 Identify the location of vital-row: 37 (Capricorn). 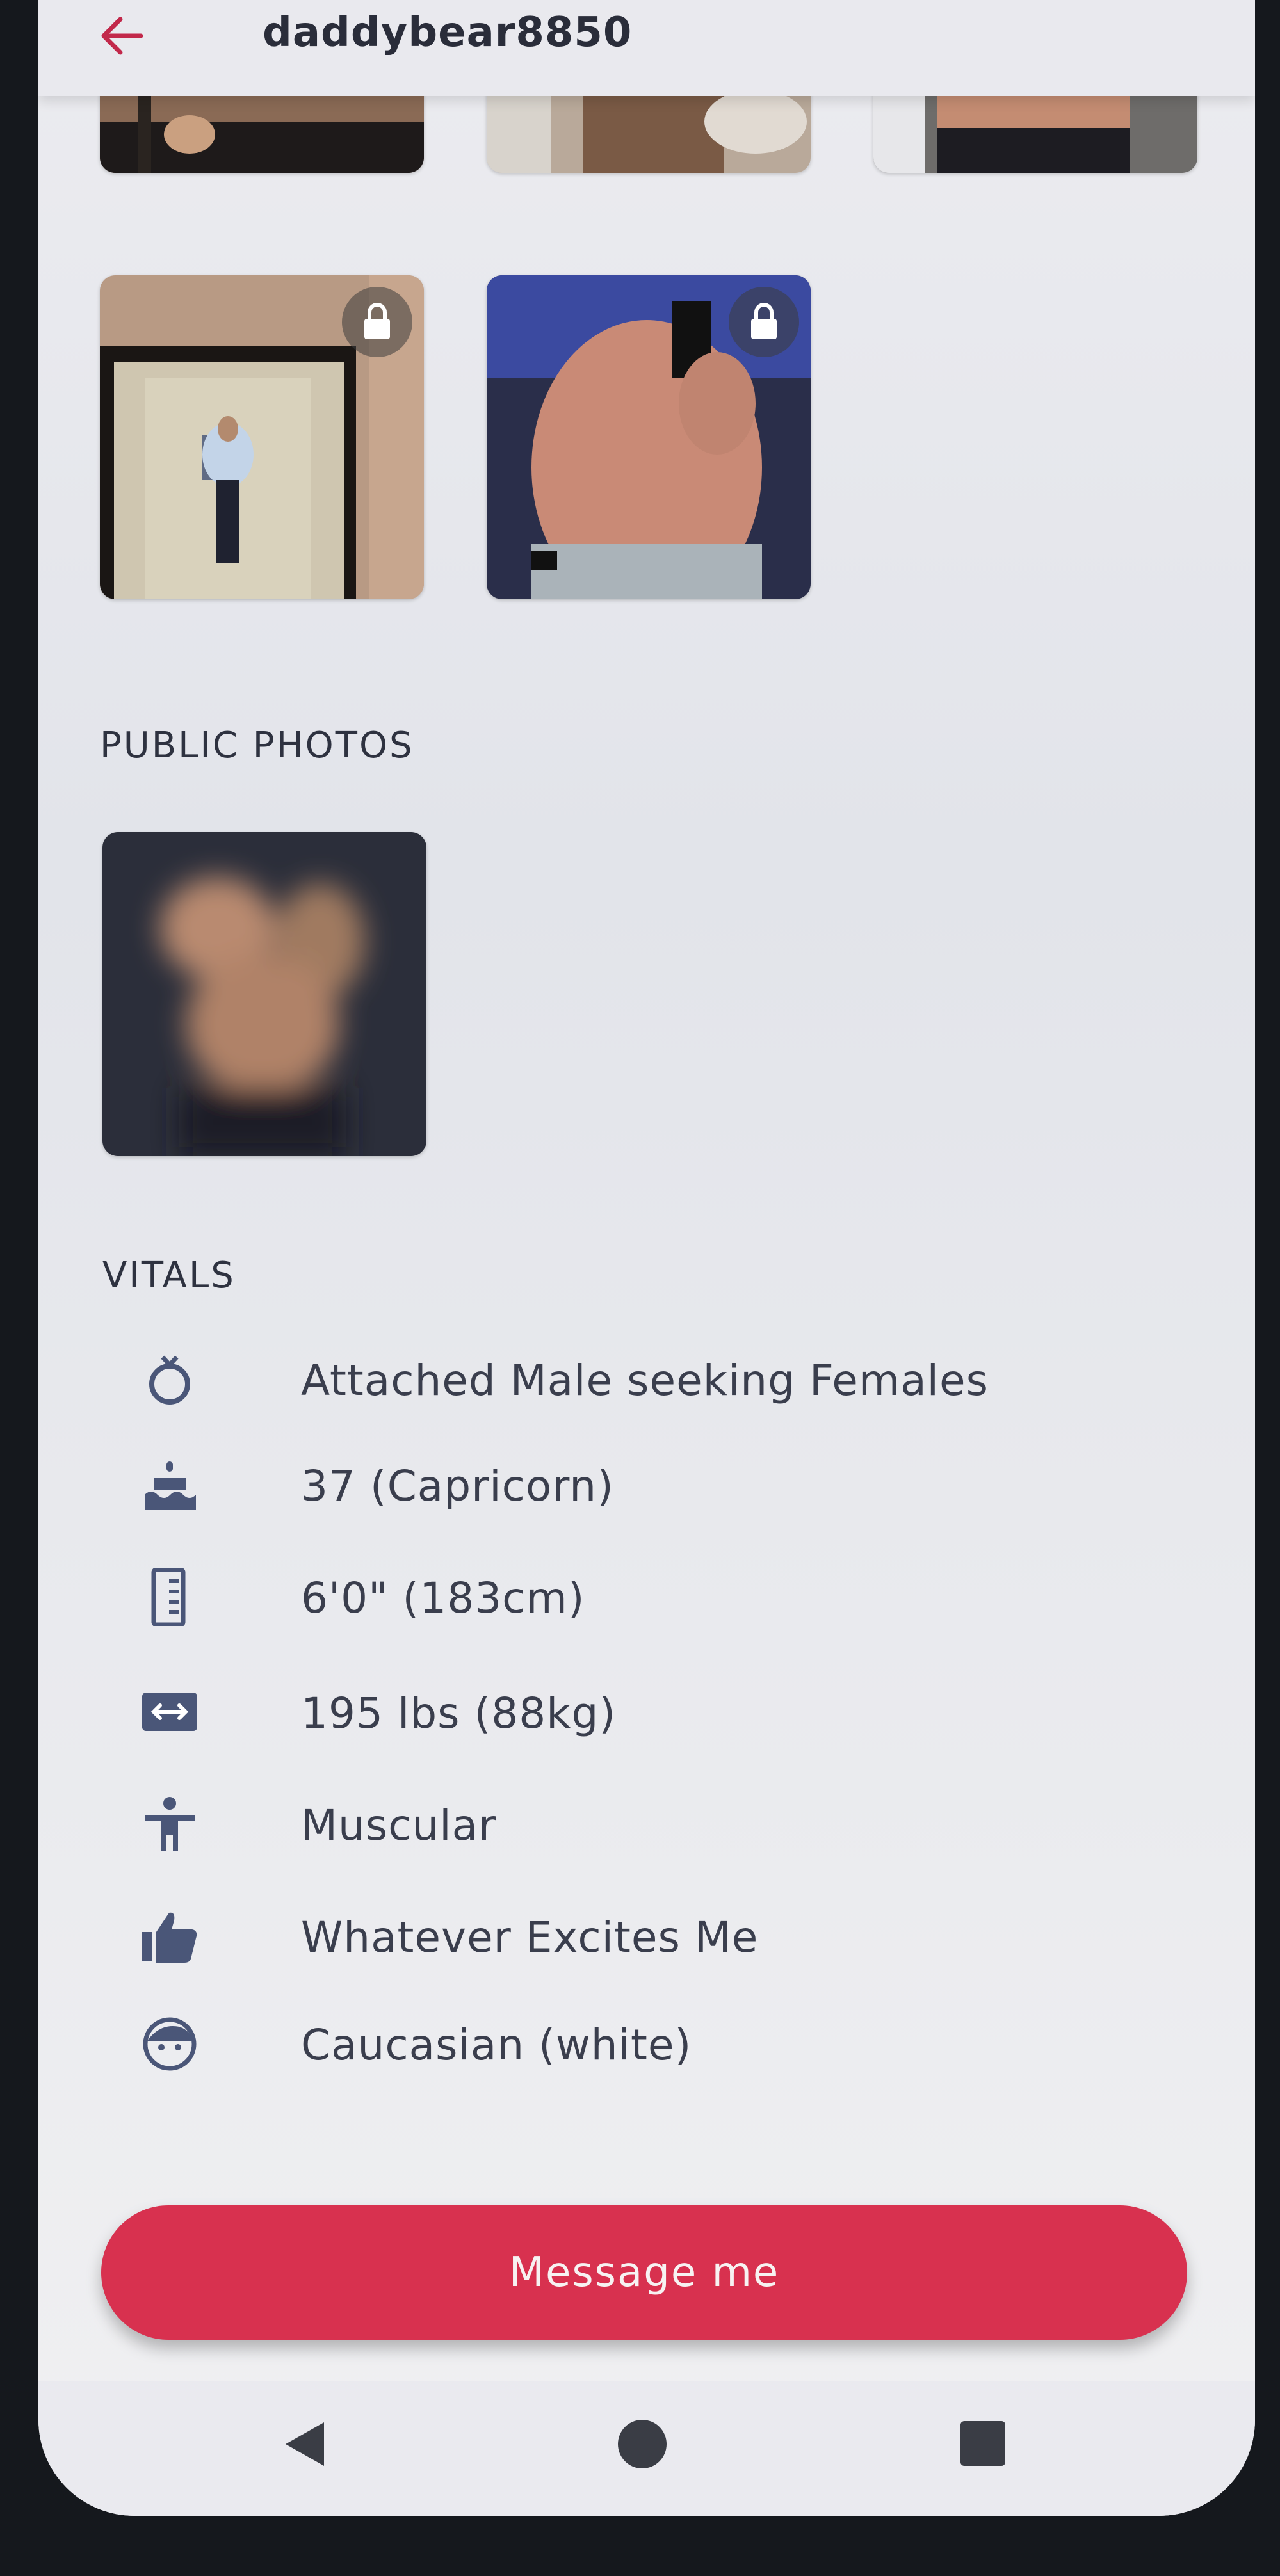
(640, 1485).